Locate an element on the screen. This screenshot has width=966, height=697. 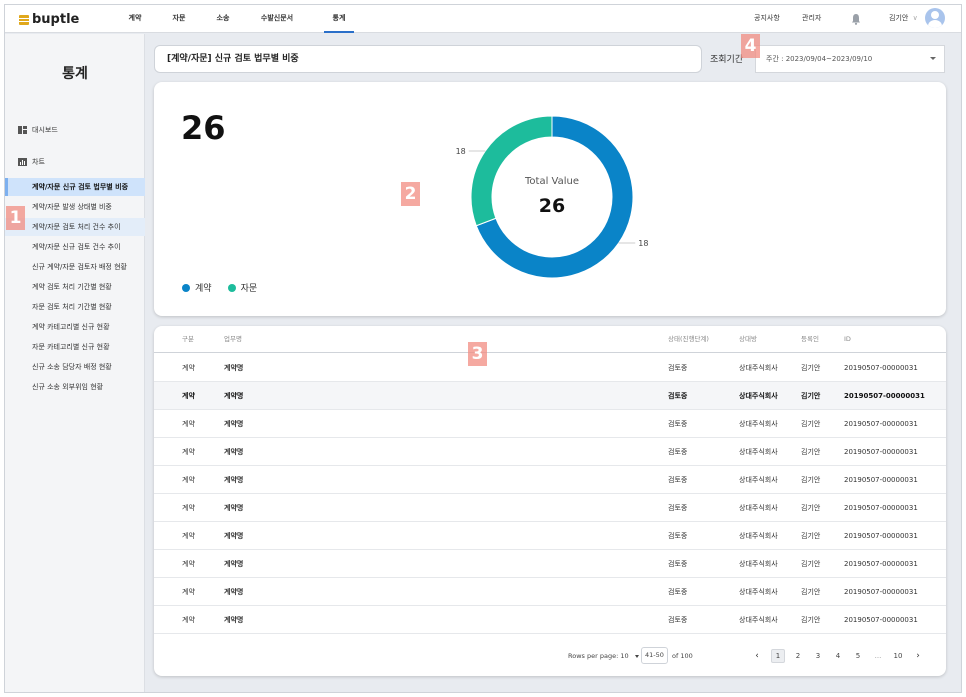
sidebar-section-chart: 차트 is located at coordinates (31, 162).